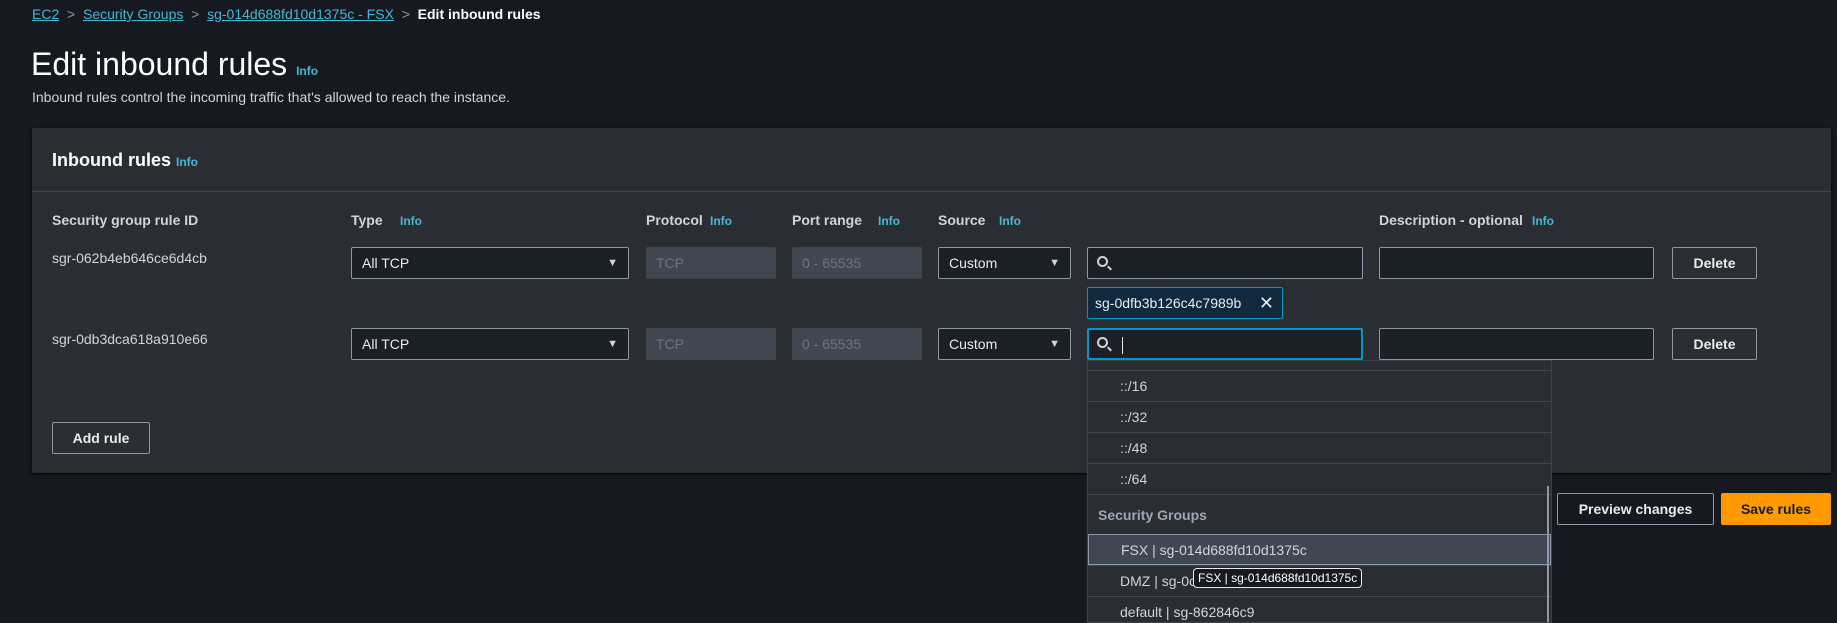 Image resolution: width=1837 pixels, height=623 pixels. Describe the element at coordinates (130, 339) in the screenshot. I see `rule-id: sgr-0db3dca618a910e66` at that location.